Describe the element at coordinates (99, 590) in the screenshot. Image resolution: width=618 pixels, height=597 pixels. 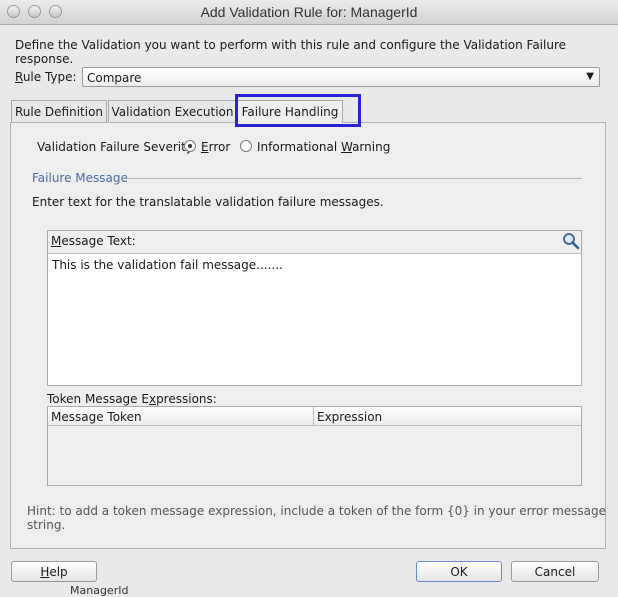
I see `background-window-text: ManagerId` at that location.